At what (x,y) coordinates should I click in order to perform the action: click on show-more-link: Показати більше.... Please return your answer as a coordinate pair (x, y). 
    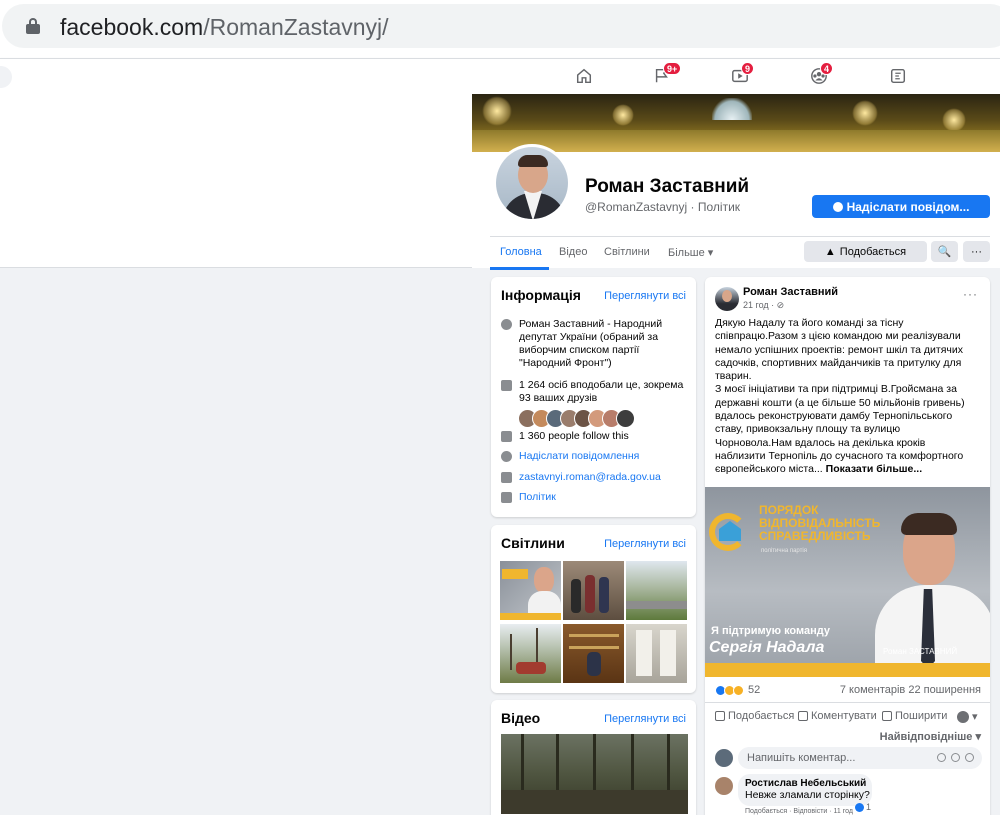
    Looking at the image, I should click on (874, 469).